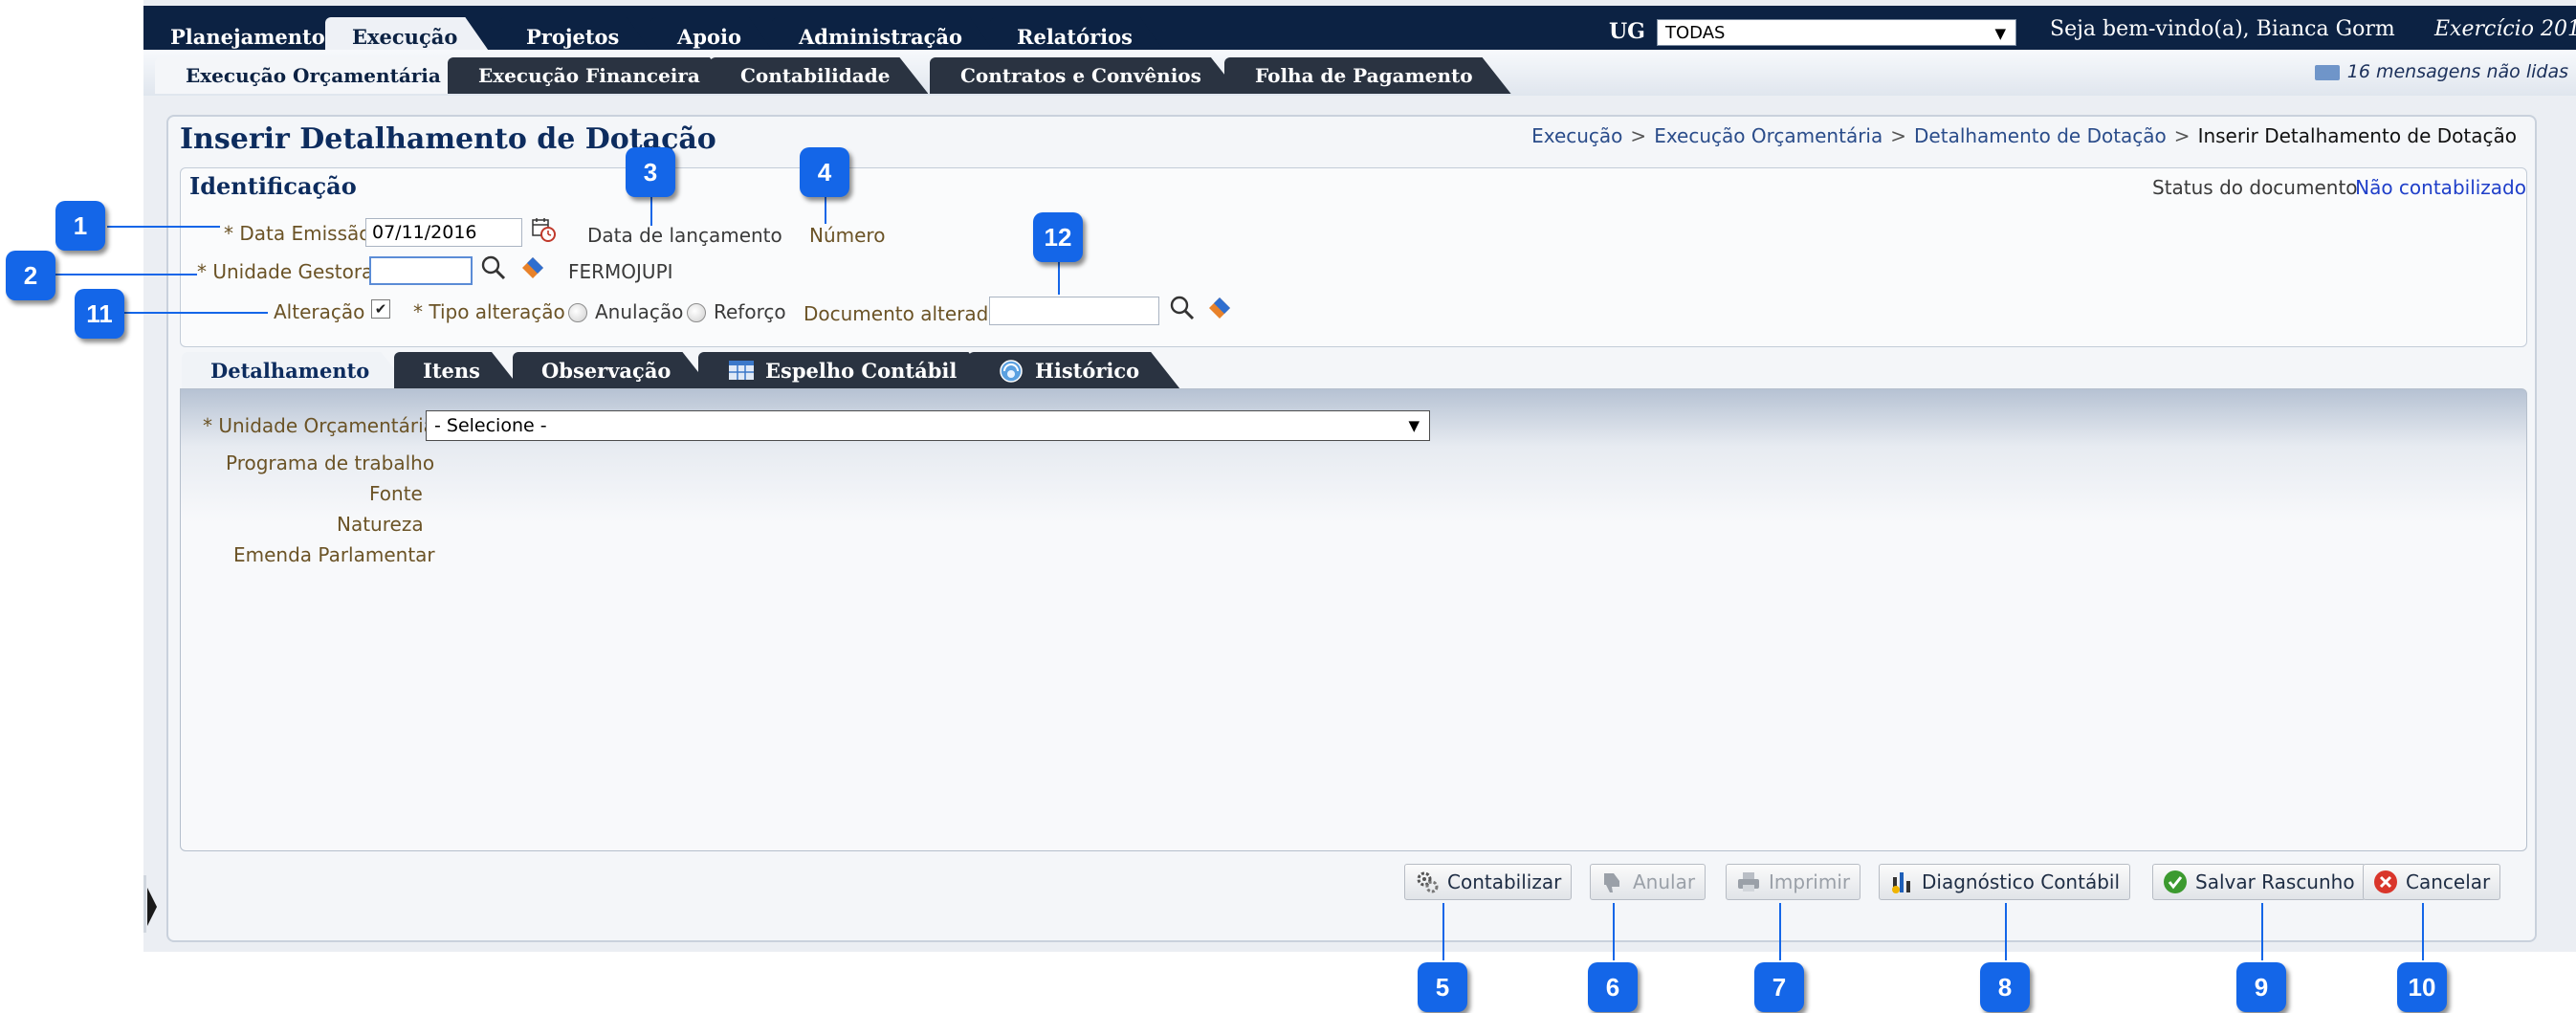 Image resolution: width=2576 pixels, height=1013 pixels. What do you see at coordinates (902, 314) in the screenshot?
I see `documento-alterado-label: Documento alterado` at bounding box center [902, 314].